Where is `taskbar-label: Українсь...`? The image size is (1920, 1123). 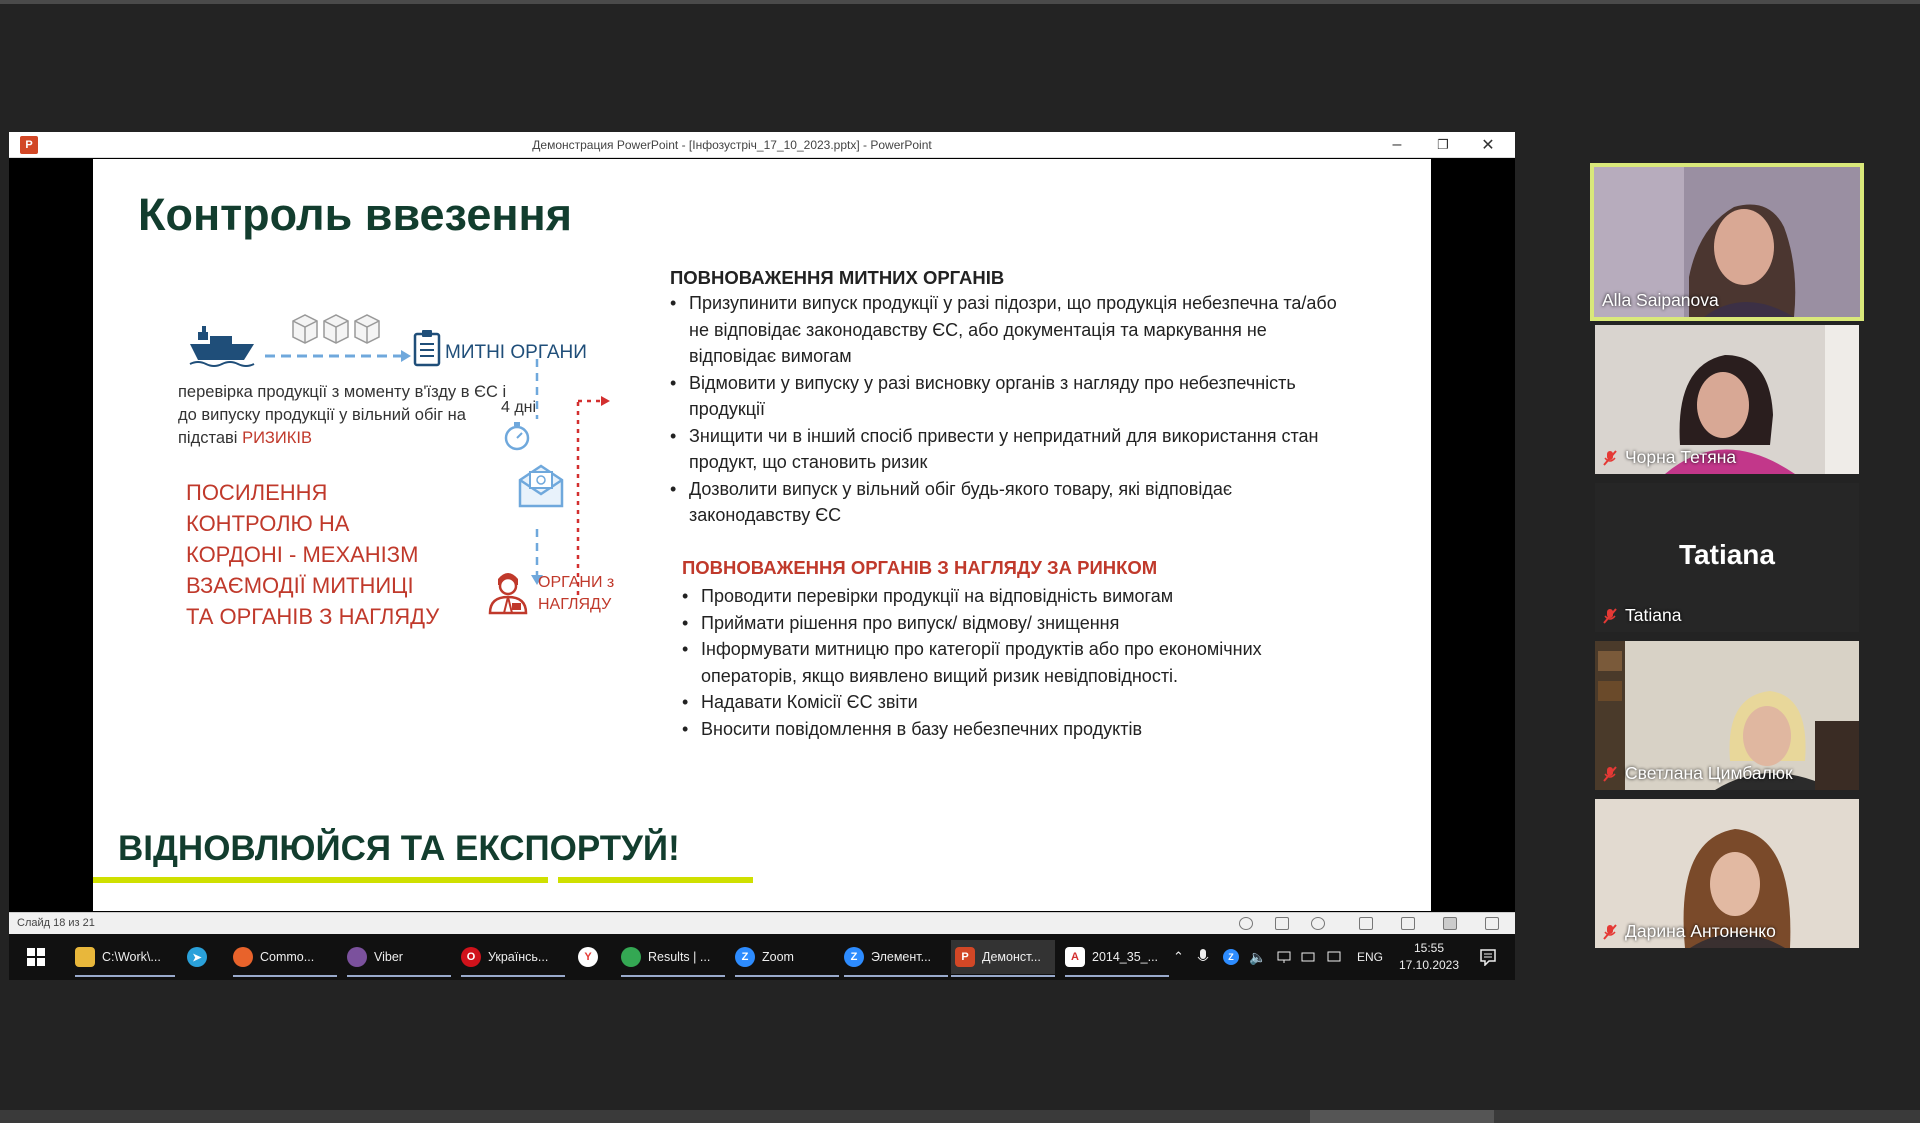
taskbar-label: Українсь... is located at coordinates (518, 957).